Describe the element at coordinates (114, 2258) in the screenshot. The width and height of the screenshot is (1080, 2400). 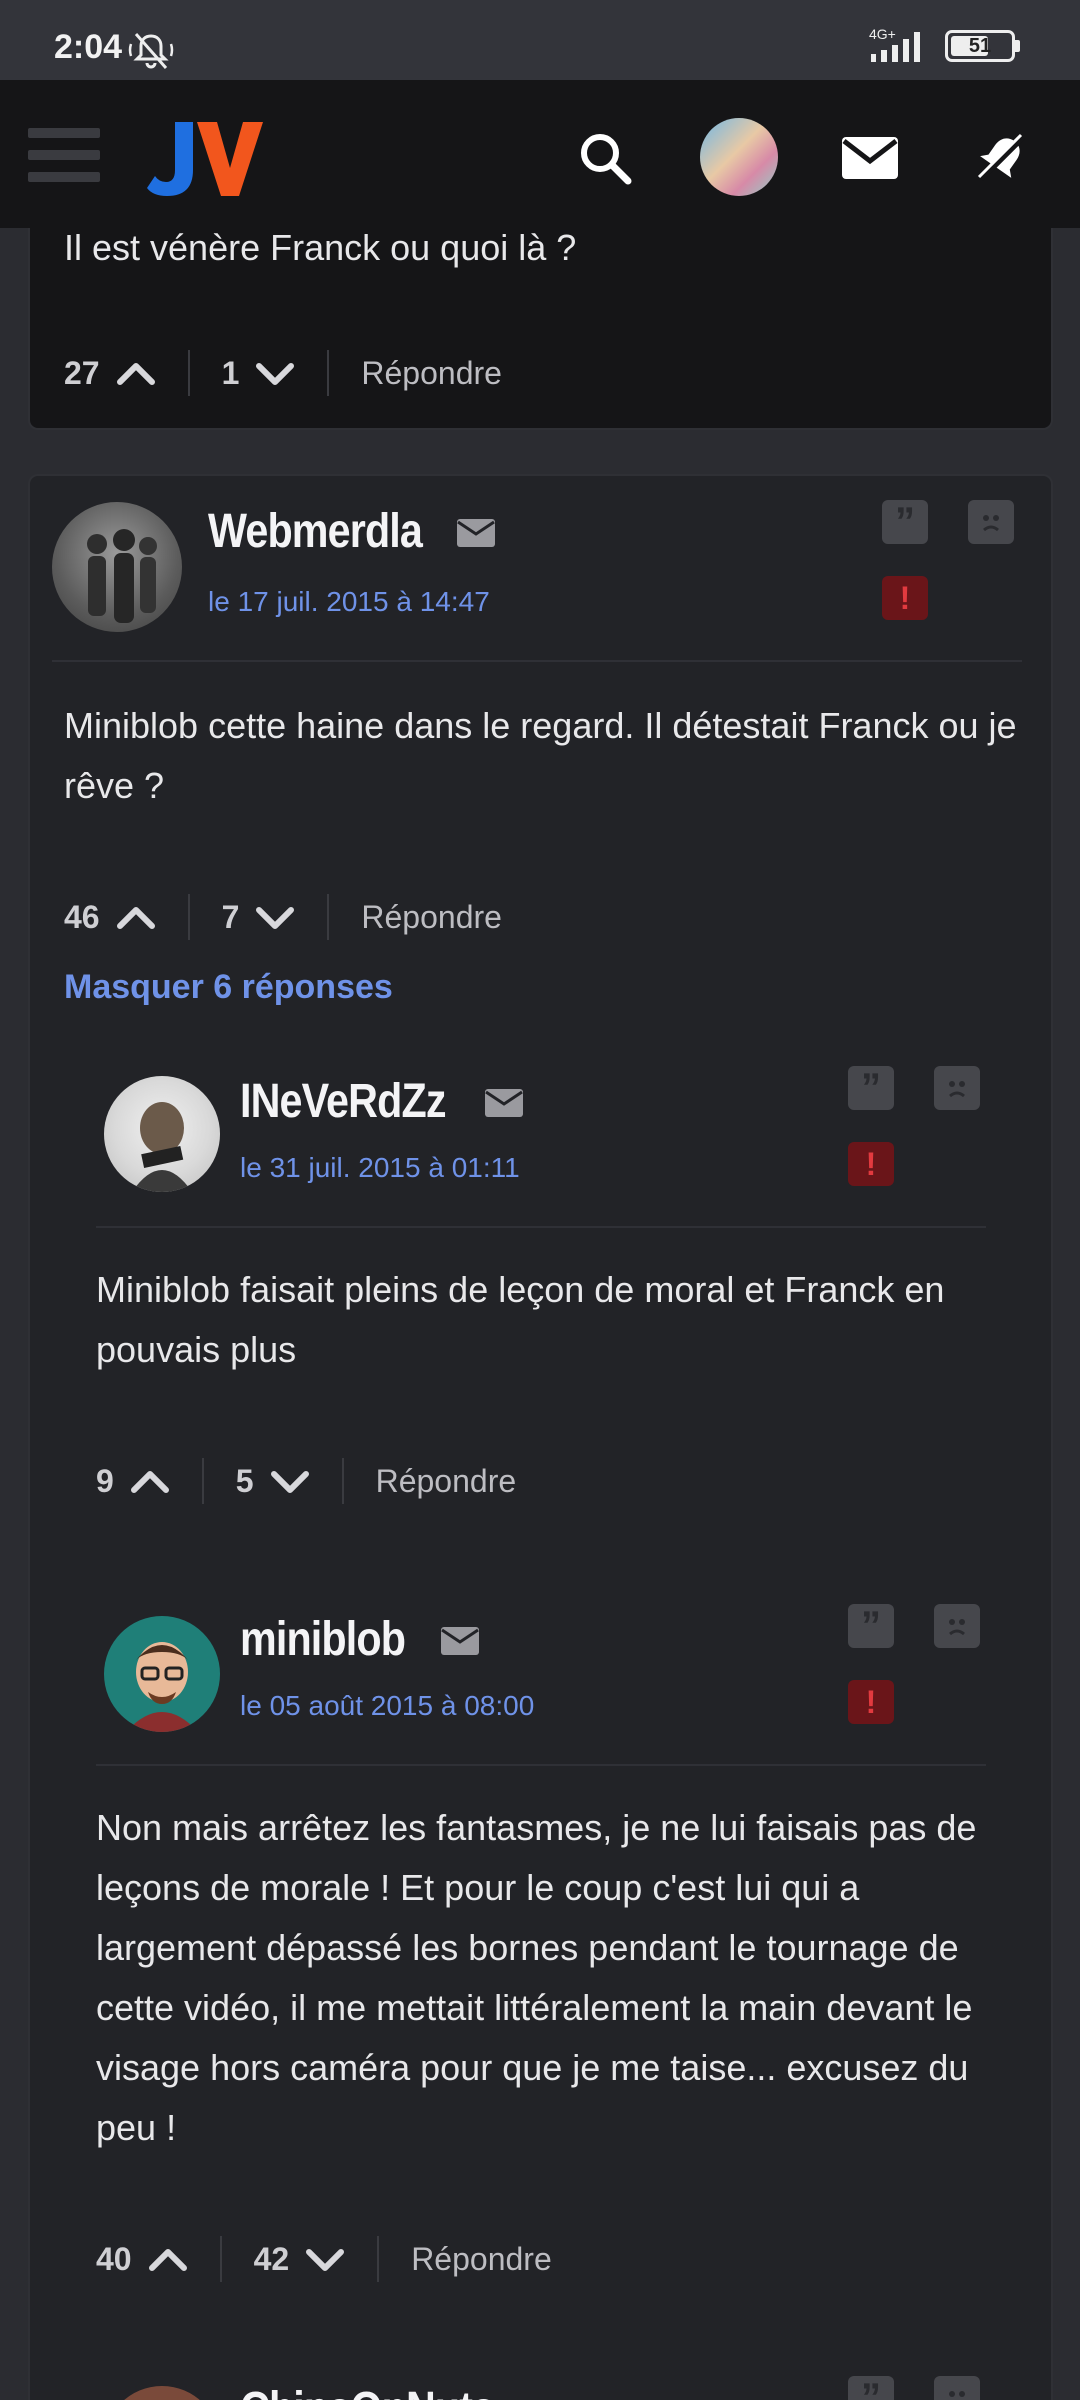
I see `upvote-count: 40` at that location.